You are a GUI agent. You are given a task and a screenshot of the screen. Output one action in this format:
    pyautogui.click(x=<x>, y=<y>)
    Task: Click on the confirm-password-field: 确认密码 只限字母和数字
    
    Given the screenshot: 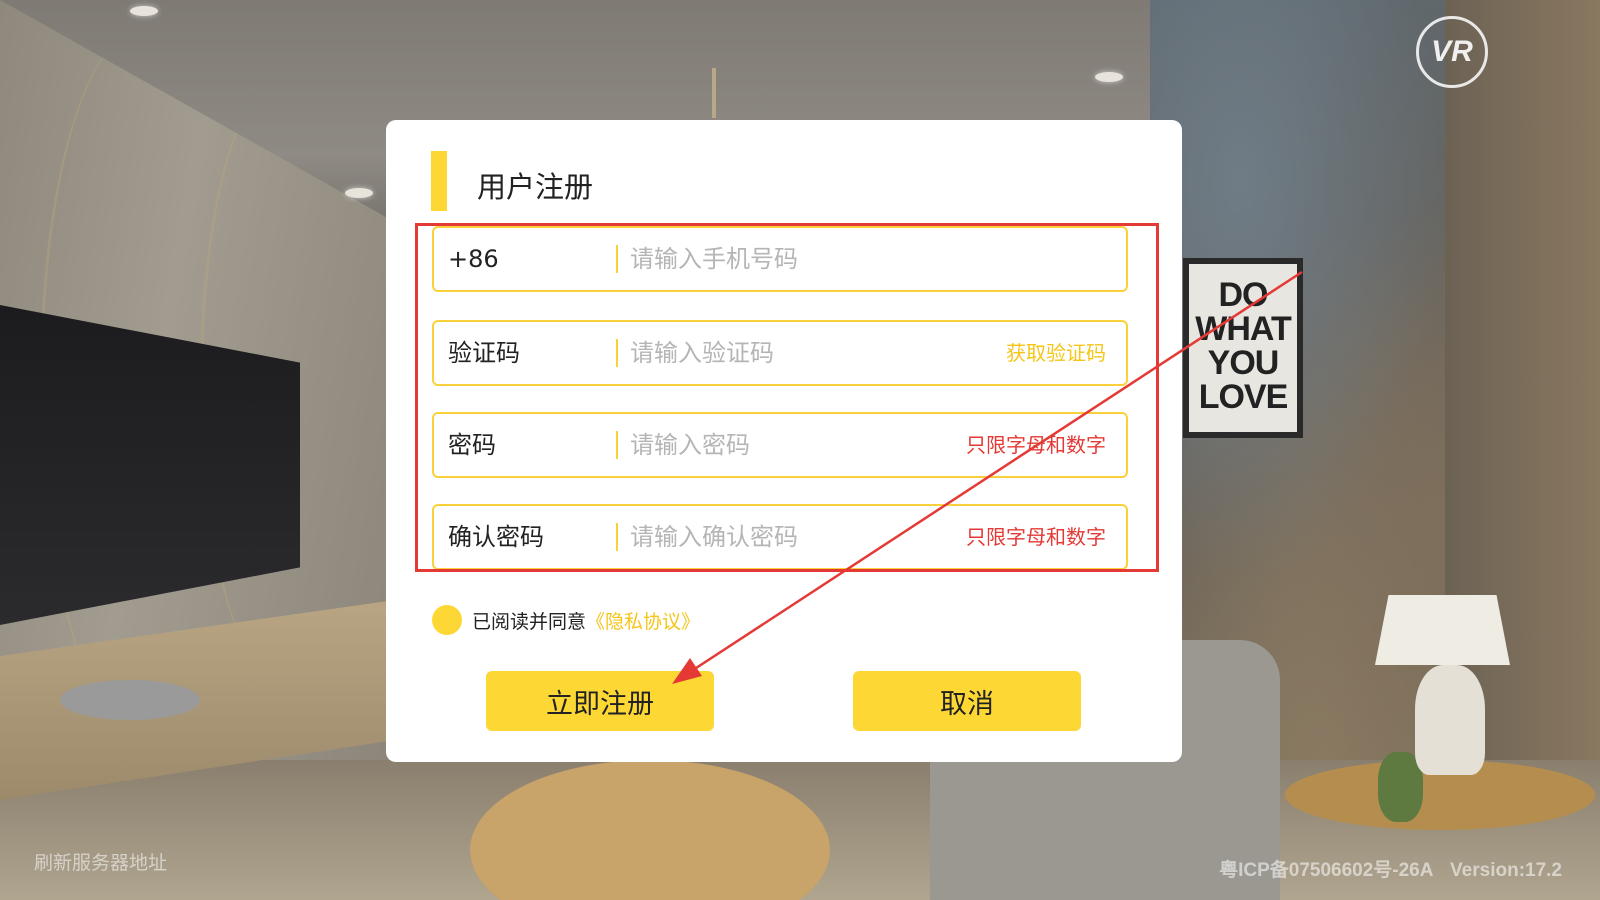 What is the action you would take?
    pyautogui.click(x=780, y=537)
    